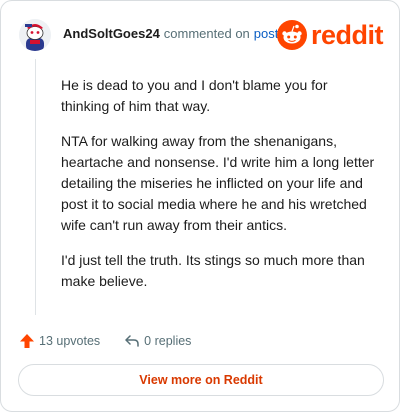  What do you see at coordinates (206, 33) in the screenshot?
I see `commented-on-text: commented on` at bounding box center [206, 33].